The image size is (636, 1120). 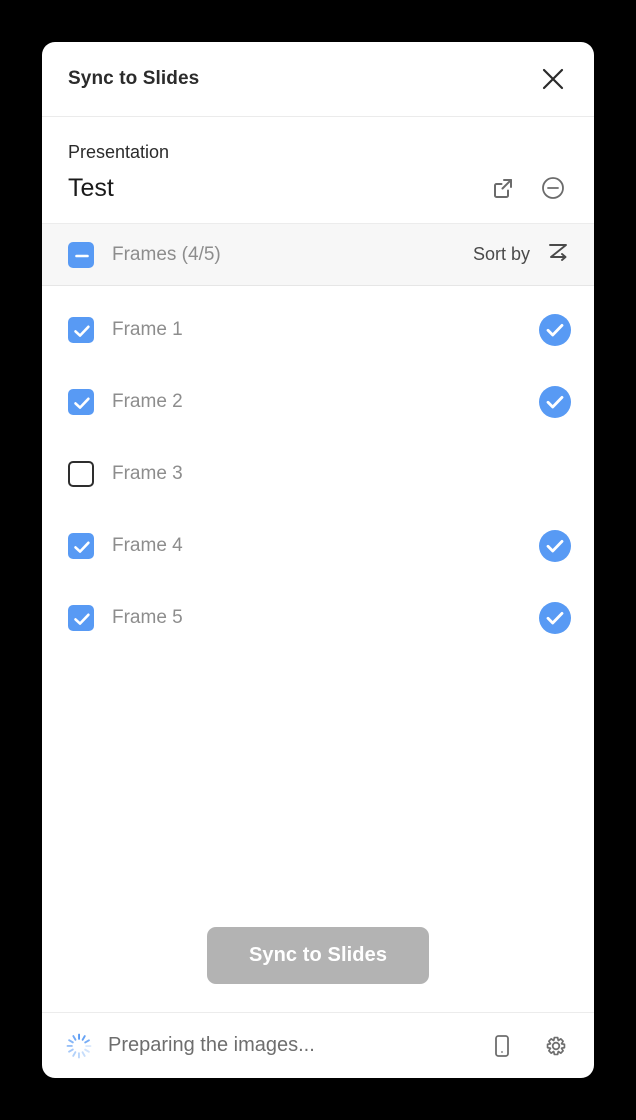 I want to click on frames-count-label: Frames (4/5), so click(x=166, y=254).